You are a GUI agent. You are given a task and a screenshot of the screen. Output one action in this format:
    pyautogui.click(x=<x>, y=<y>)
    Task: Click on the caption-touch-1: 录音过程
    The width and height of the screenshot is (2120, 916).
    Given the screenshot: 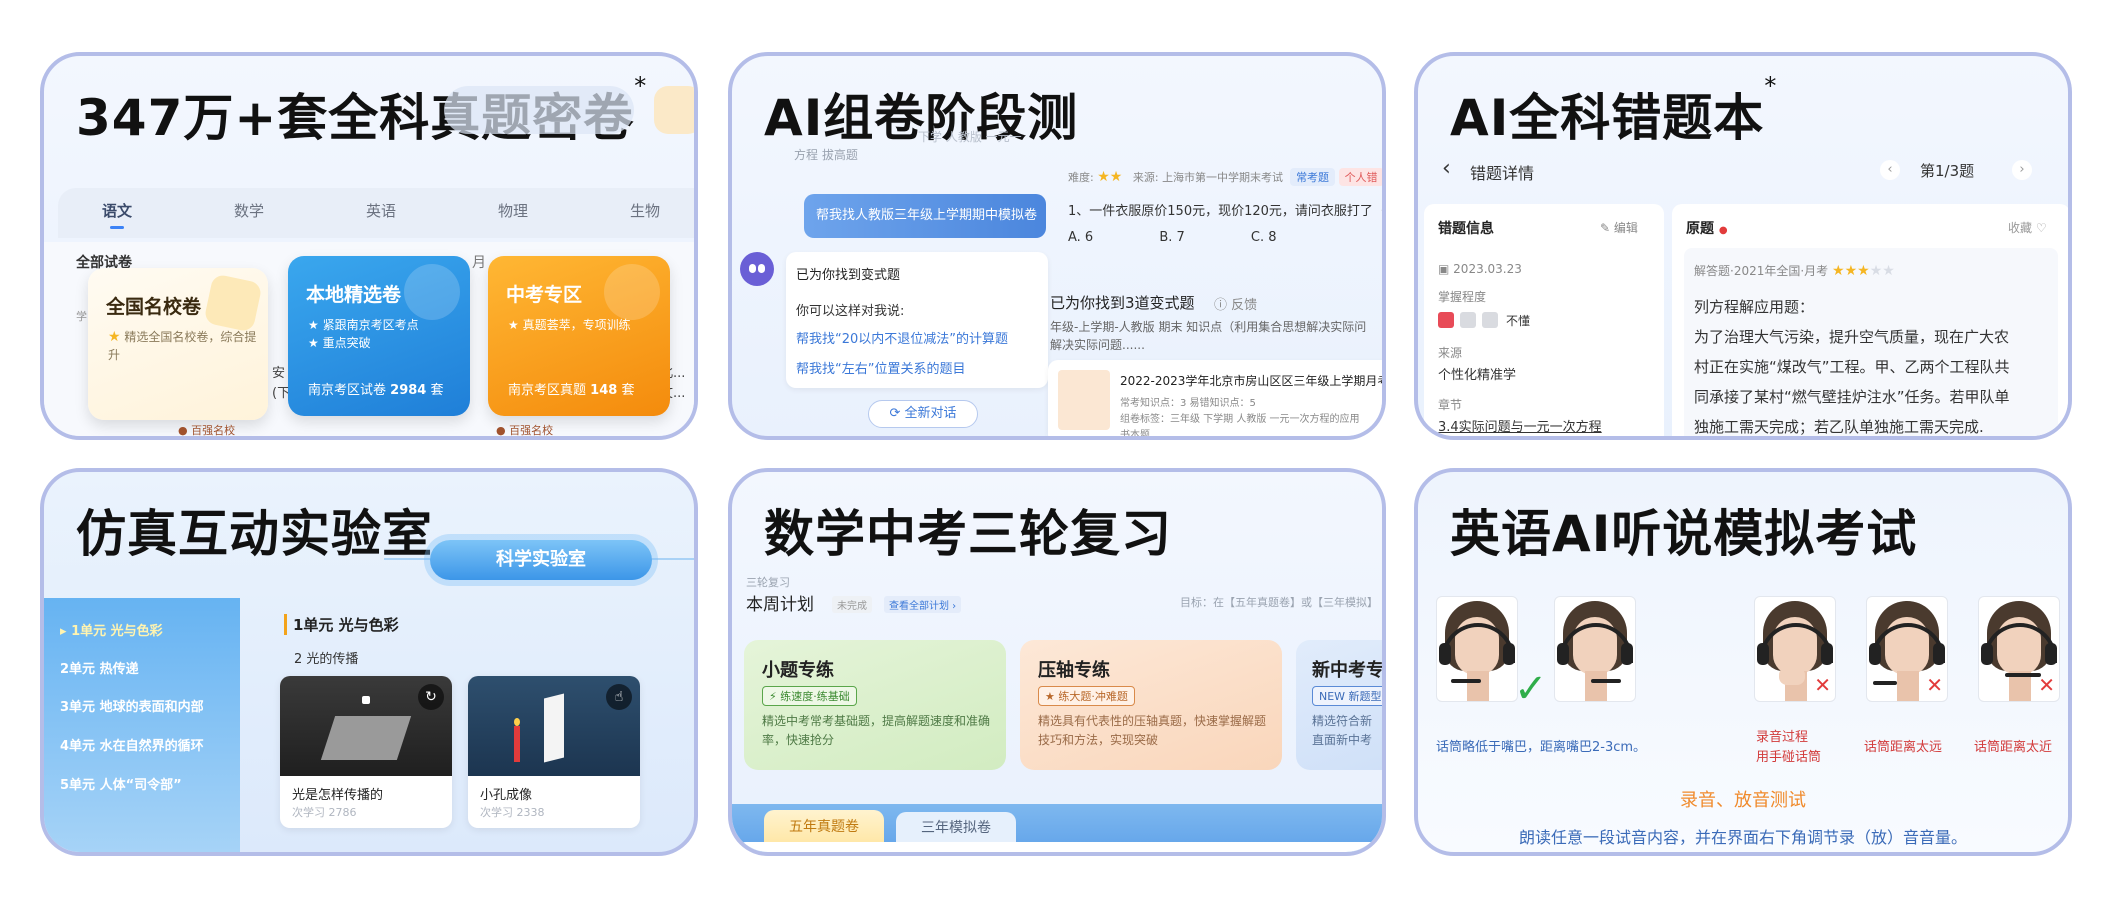 What is the action you would take?
    pyautogui.click(x=1782, y=737)
    